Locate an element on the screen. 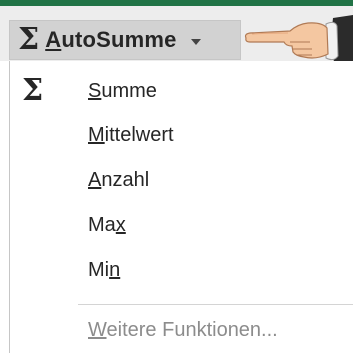  menu-item-max: Max is located at coordinates (181, 226).